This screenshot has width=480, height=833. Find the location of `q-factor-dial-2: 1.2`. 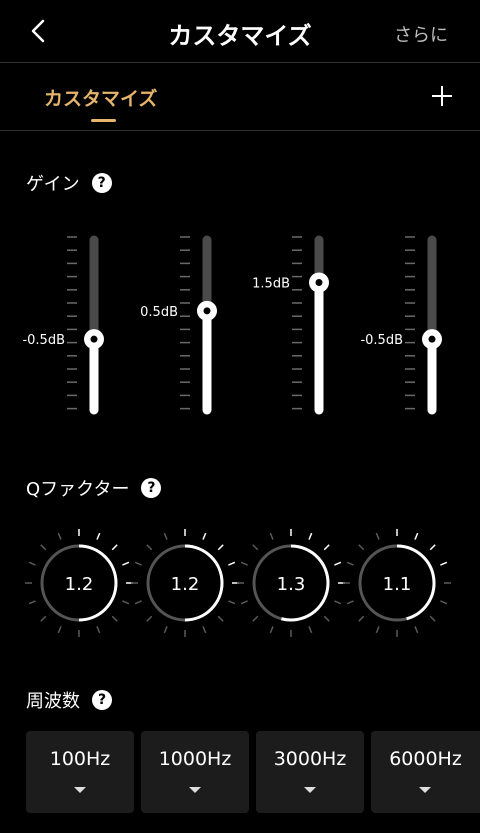

q-factor-dial-2: 1.2 is located at coordinates (185, 583).